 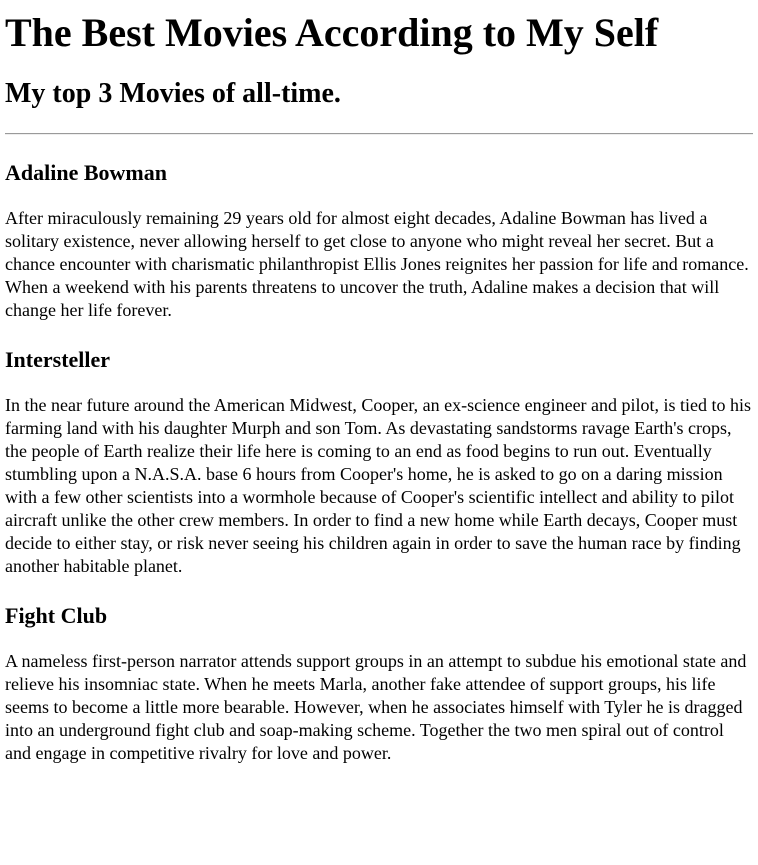 What do you see at coordinates (332, 32) in the screenshot?
I see `page-title: The Best Movies According to My Self` at bounding box center [332, 32].